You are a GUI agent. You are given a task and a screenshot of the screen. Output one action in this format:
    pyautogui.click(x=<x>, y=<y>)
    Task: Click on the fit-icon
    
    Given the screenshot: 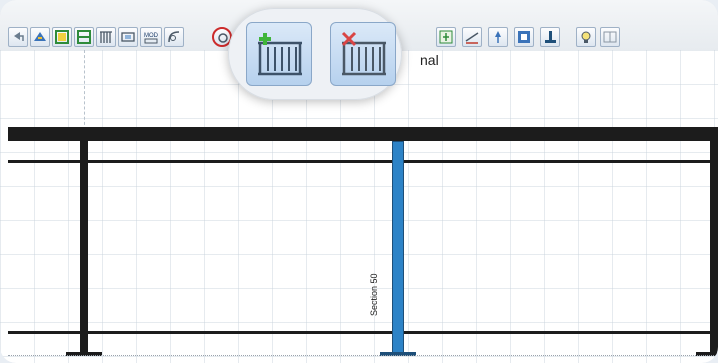 What is the action you would take?
    pyautogui.click(x=446, y=37)
    